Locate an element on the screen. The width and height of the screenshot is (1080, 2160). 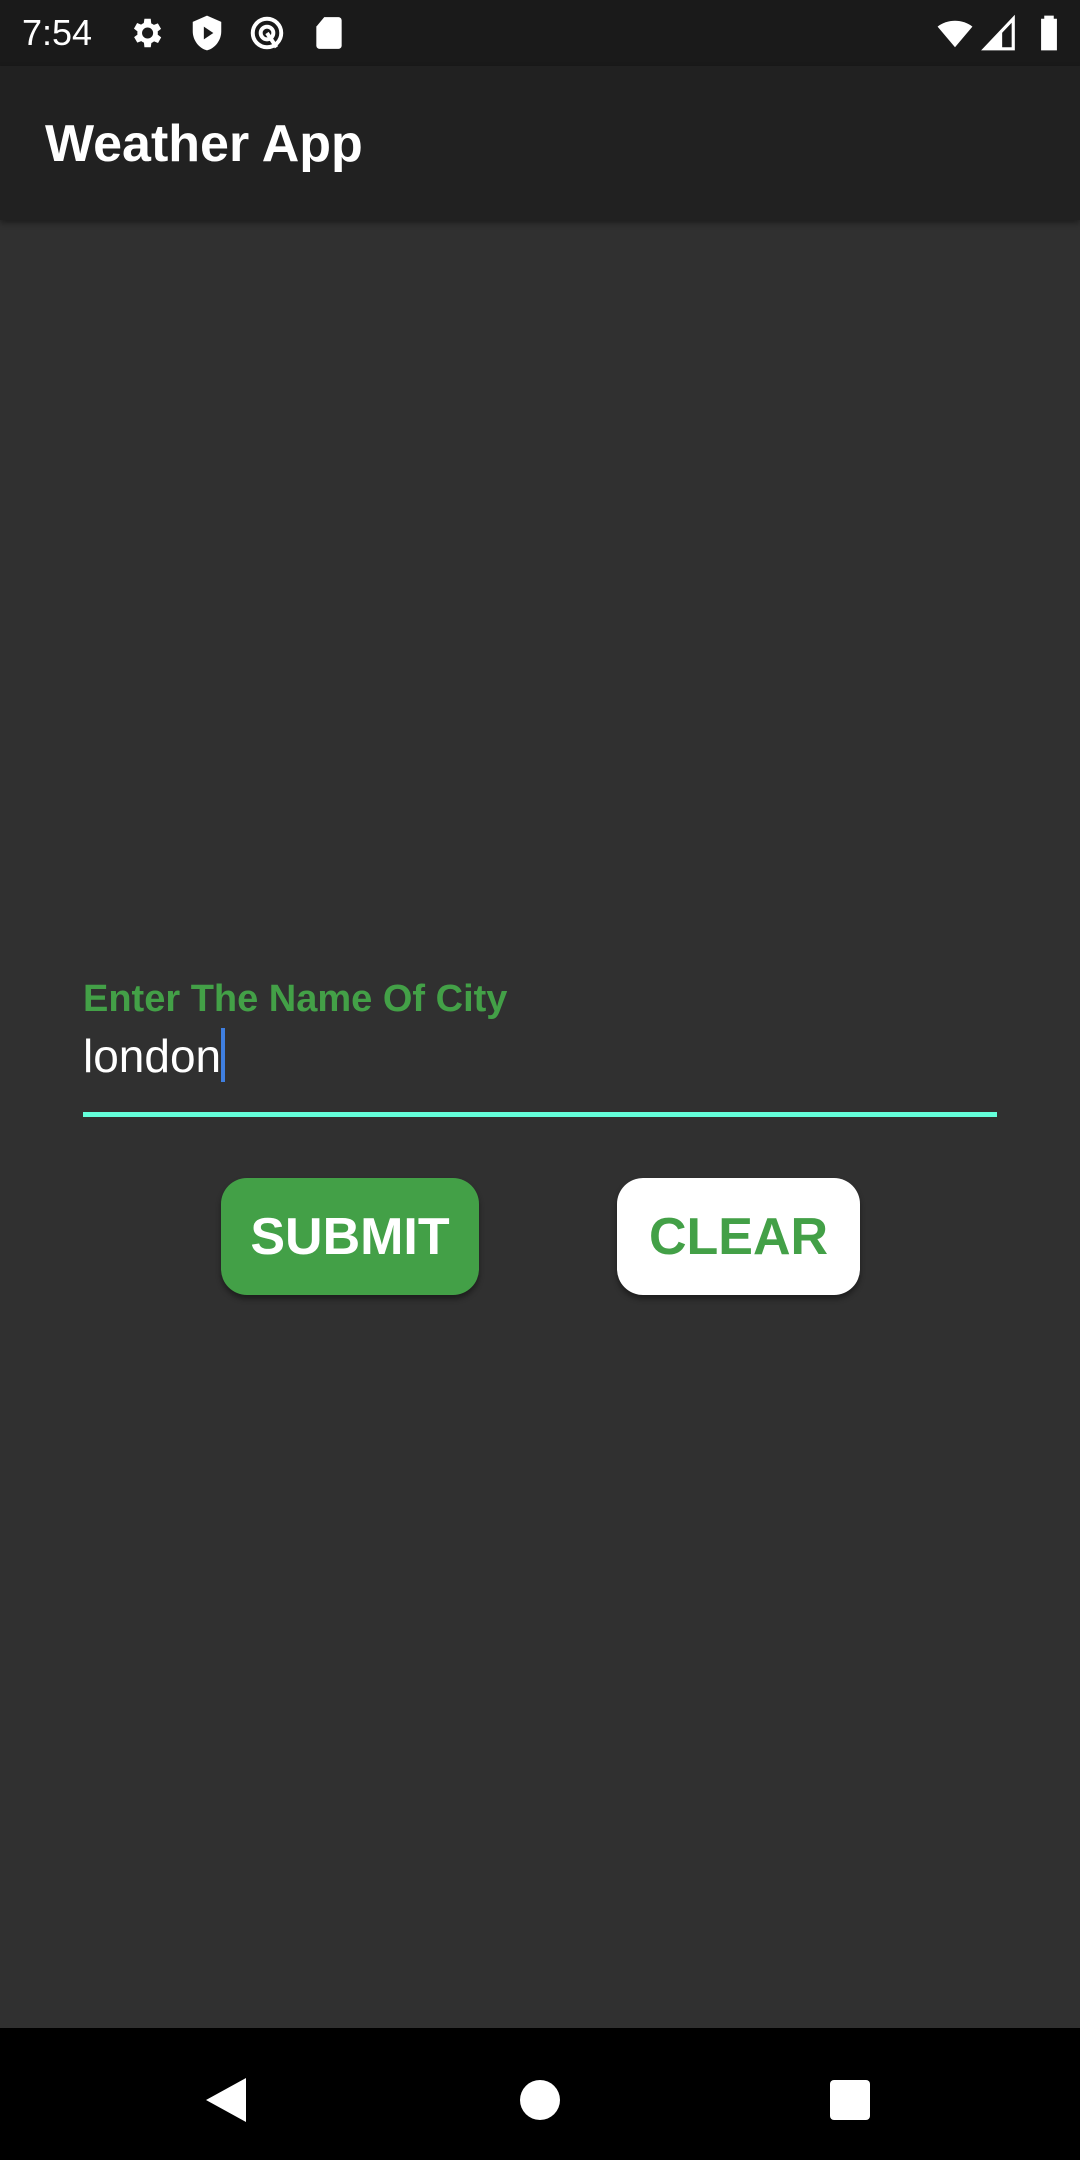
city-input: london is located at coordinates (154, 1055).